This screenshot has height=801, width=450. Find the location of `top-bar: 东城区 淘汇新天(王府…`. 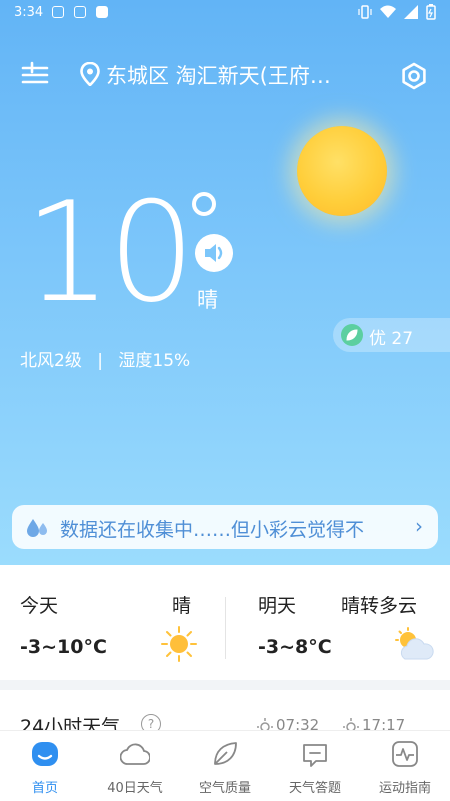

top-bar: 东城区 淘汇新天(王府… is located at coordinates (225, 75).